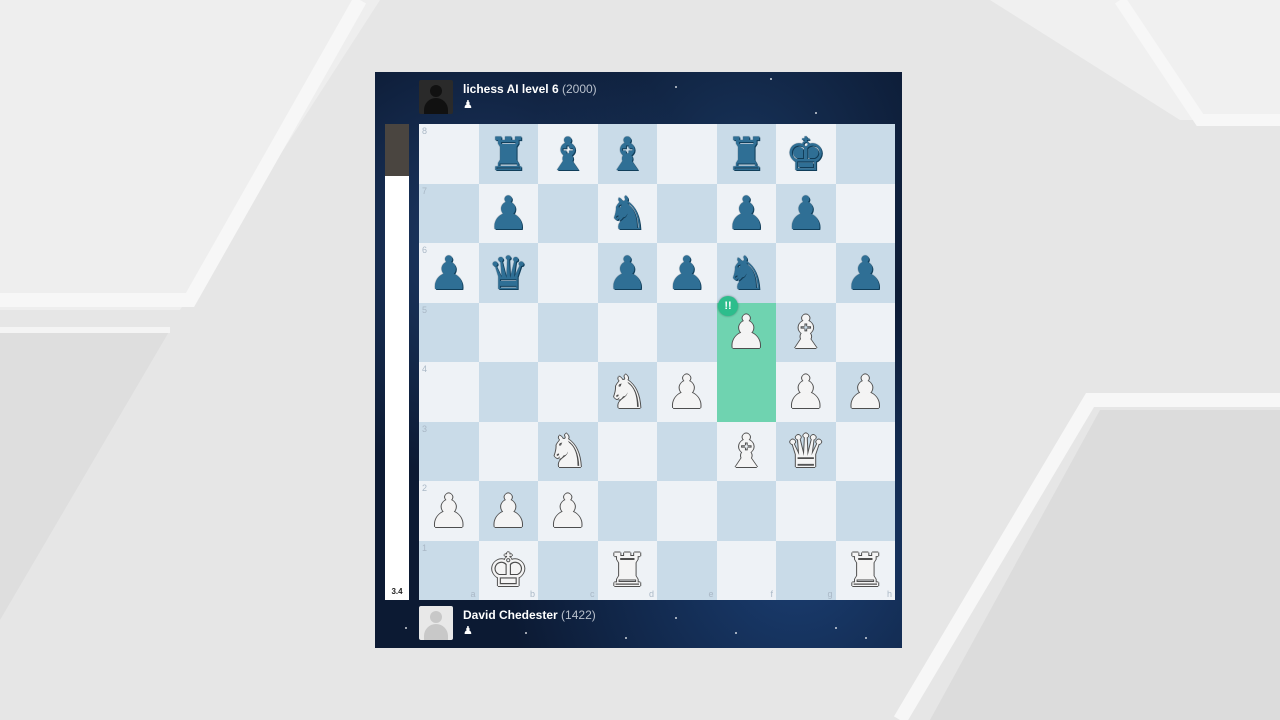 The width and height of the screenshot is (1280, 720). Describe the element at coordinates (449, 213) in the screenshot. I see `square-a7: 7` at that location.